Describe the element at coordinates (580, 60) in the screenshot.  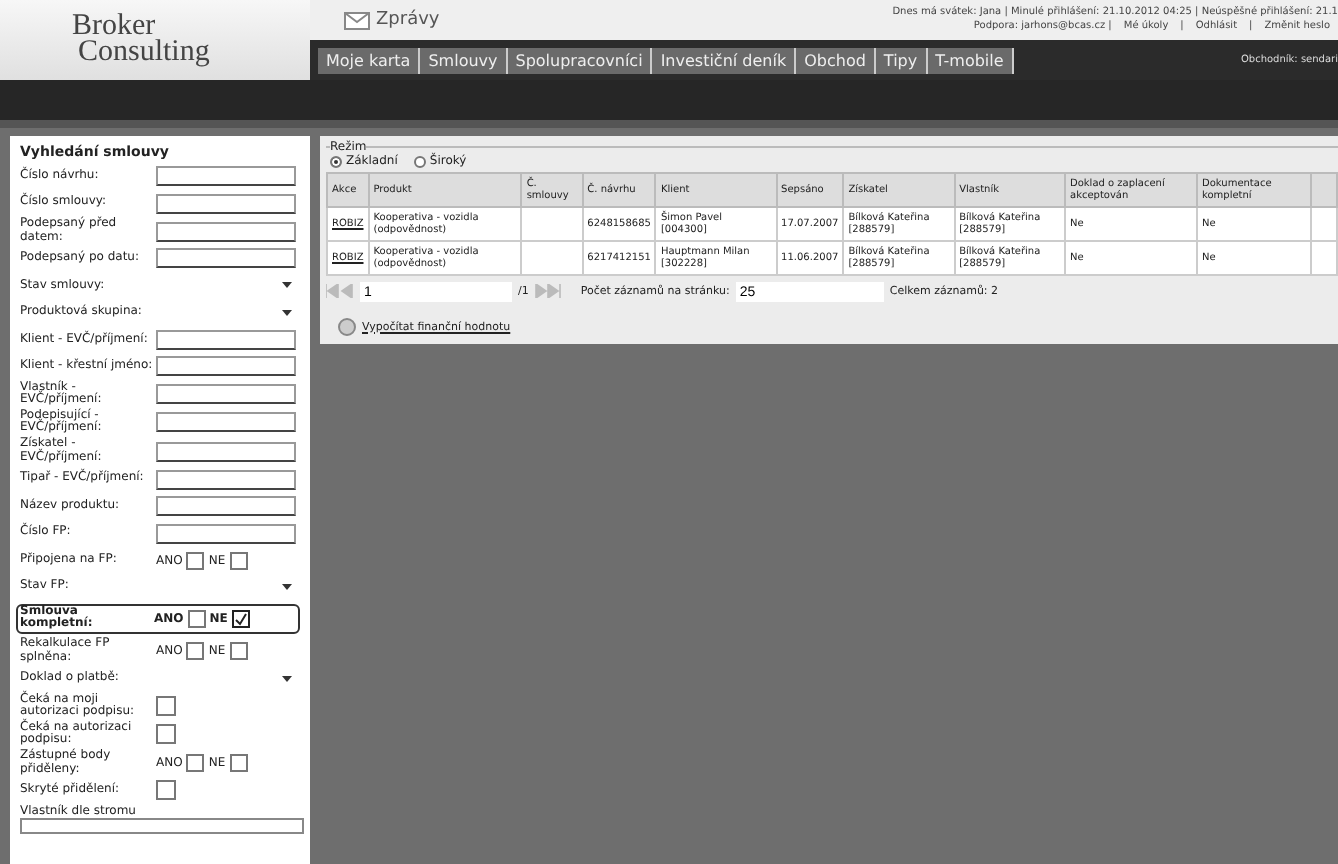
I see `nav-tab: Spolupracovníci` at that location.